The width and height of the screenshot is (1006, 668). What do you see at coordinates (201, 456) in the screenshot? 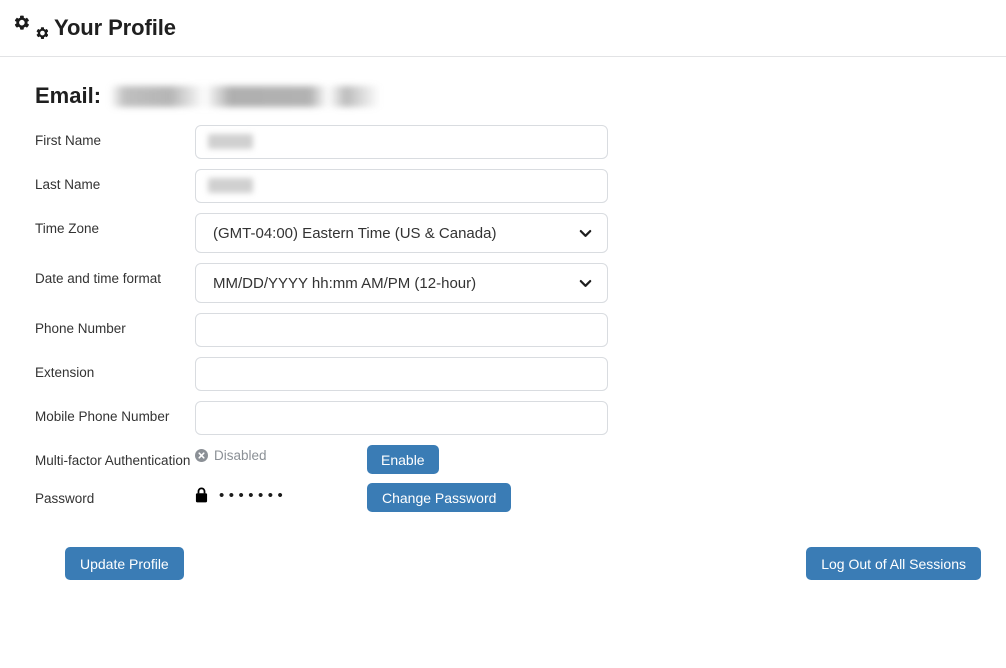
I see `x-circle-icon` at bounding box center [201, 456].